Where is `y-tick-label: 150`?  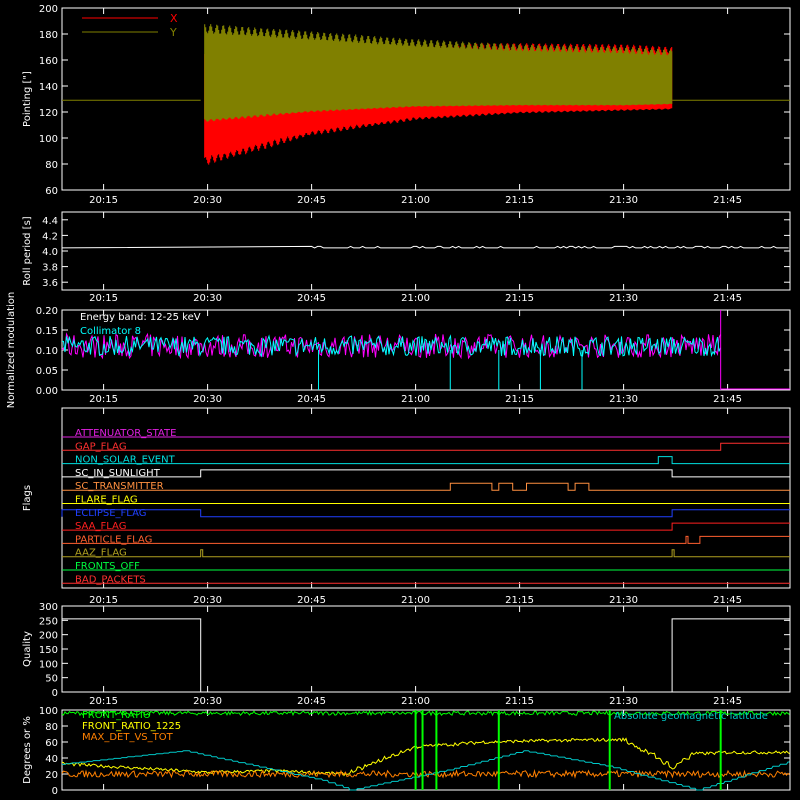
y-tick-label: 150 is located at coordinates (48, 650).